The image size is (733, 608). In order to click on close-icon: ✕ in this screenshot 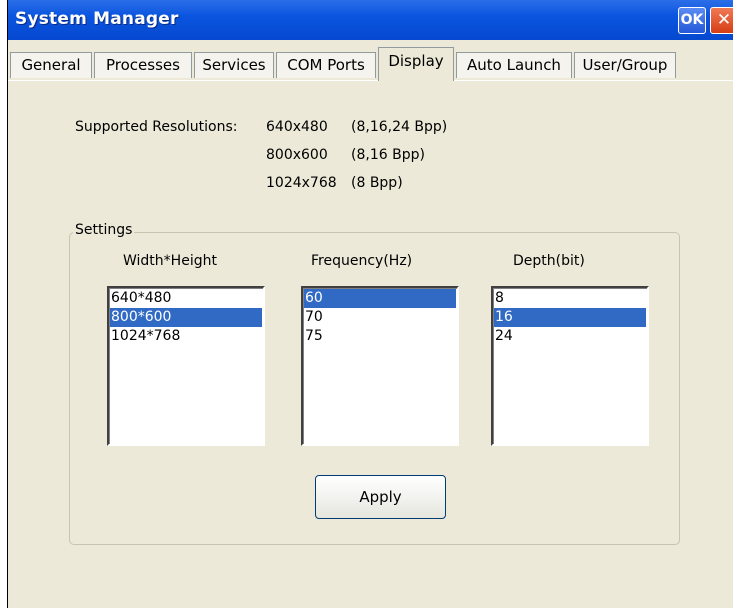, I will do `click(724, 20)`.